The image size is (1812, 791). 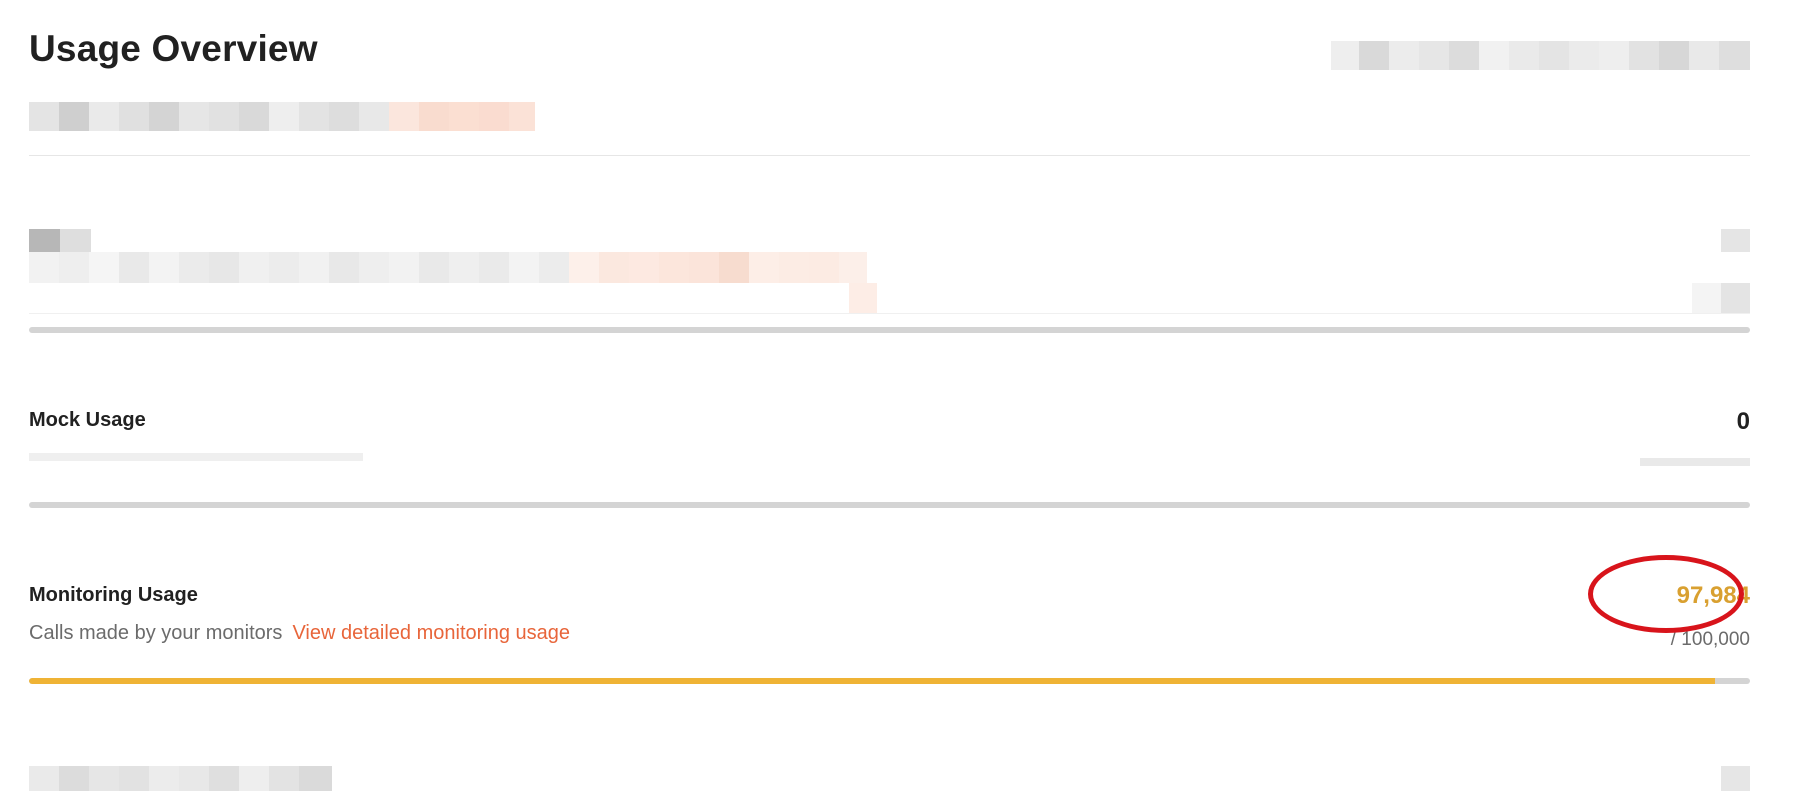 I want to click on monitoring-usage-limit: / 100,000, so click(x=1710, y=639).